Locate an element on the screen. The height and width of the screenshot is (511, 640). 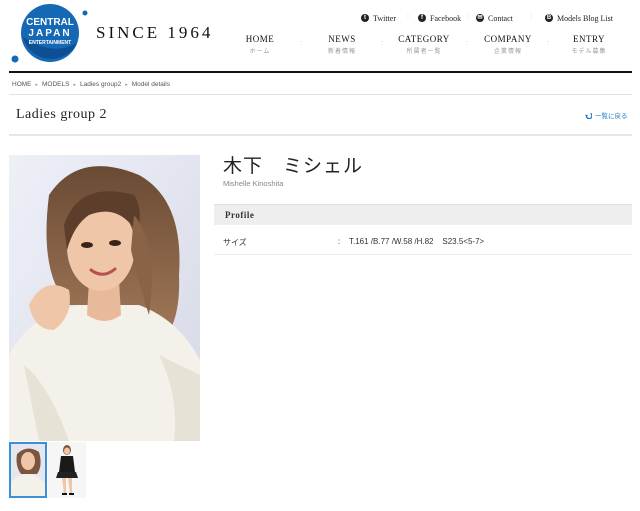
nav-entry: ENTRY モデル募集 is located at coordinates (589, 44).